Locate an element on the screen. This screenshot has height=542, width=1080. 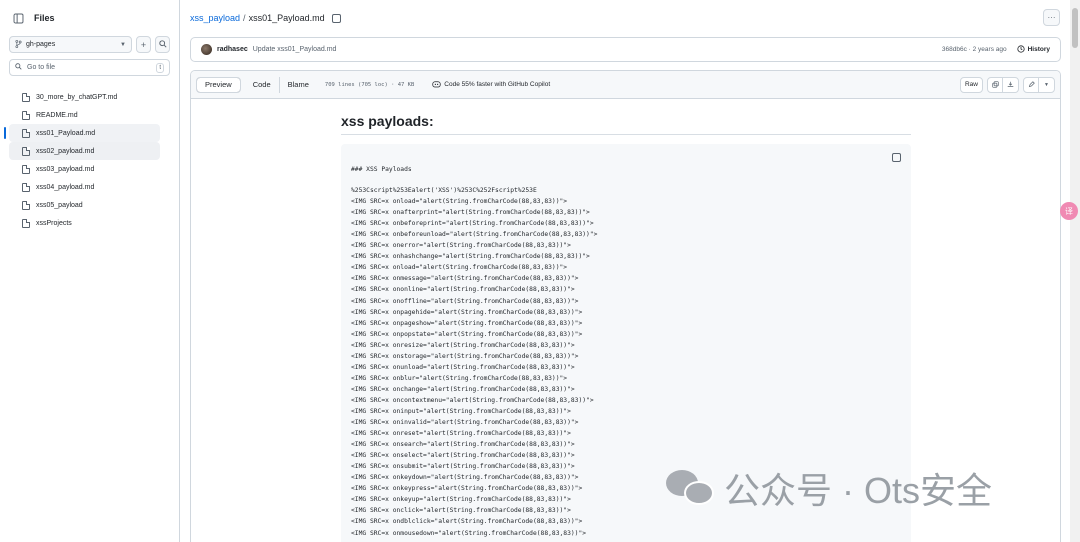
tree-item-selected: xss01_Payload.md is located at coordinates (82, 133).